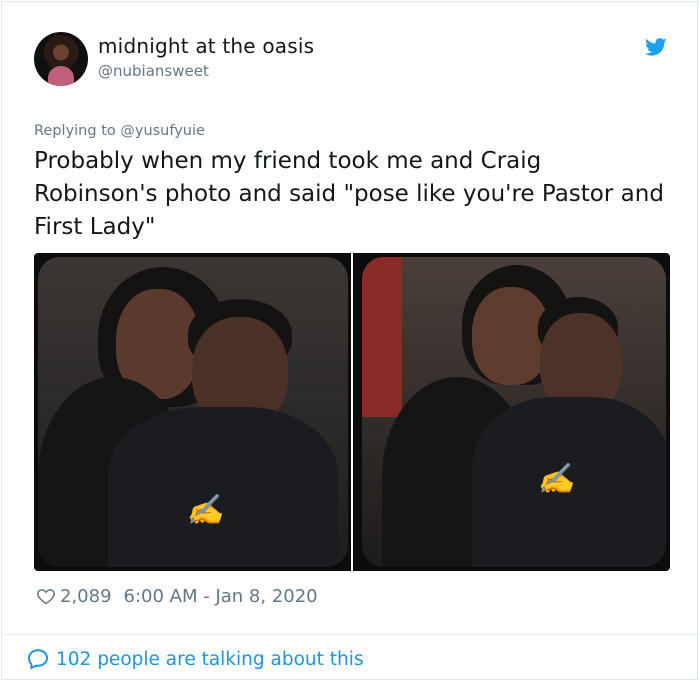 The height and width of the screenshot is (682, 700). Describe the element at coordinates (162, 131) in the screenshot. I see `reply-mention-link: @yusufyuie` at that location.